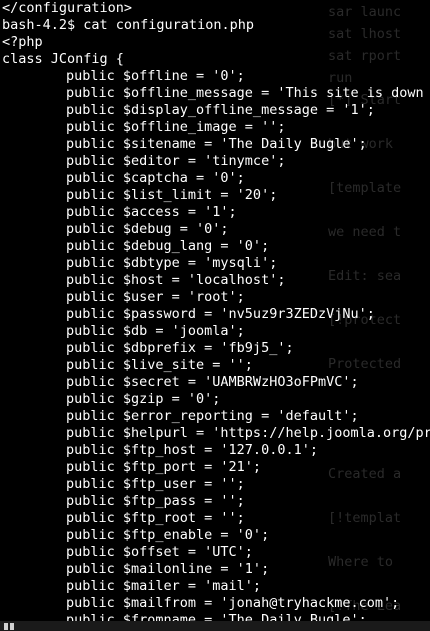 The height and width of the screenshot is (631, 430). I want to click on terminal-line: public $ftp_user = '';, so click(216, 484).